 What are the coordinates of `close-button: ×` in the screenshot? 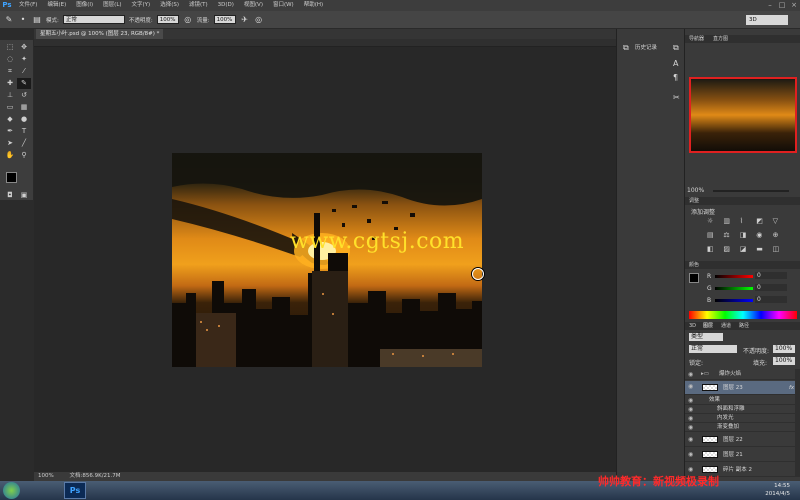 It's located at (794, 5).